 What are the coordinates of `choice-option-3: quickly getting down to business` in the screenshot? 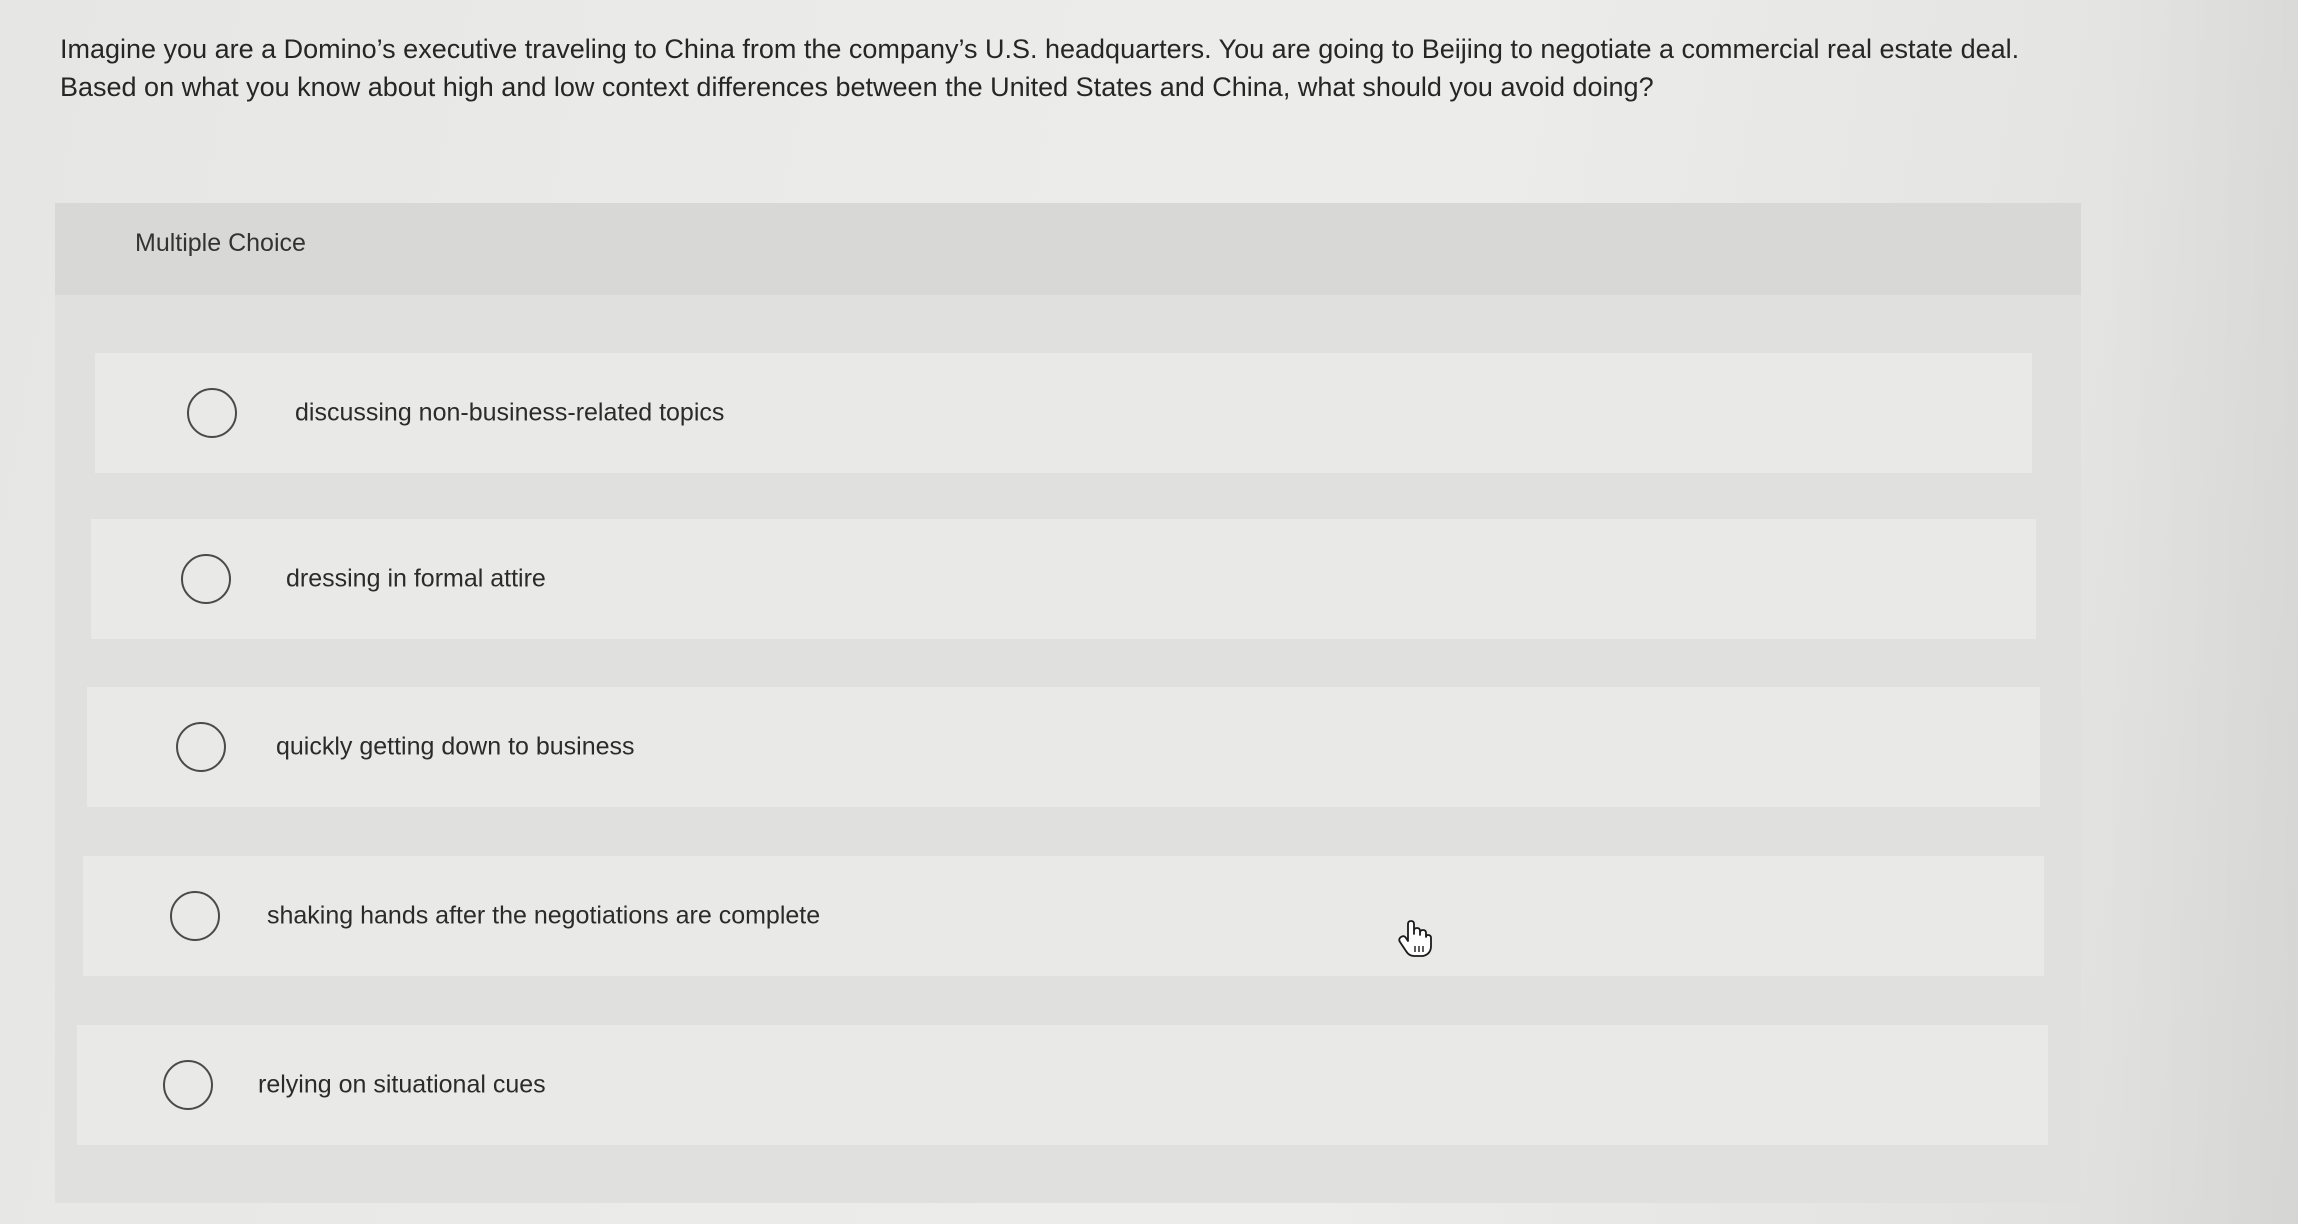 It's located at (1063, 747).